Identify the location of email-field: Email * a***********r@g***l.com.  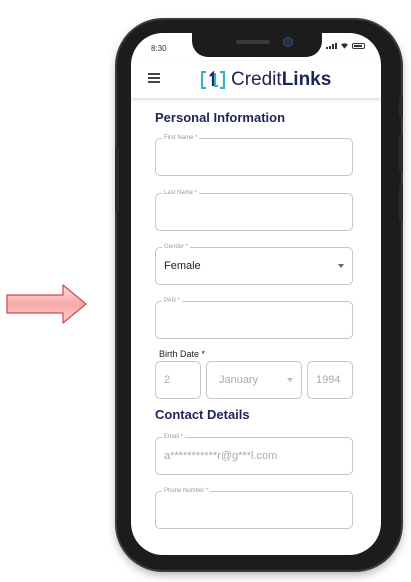
(254, 454).